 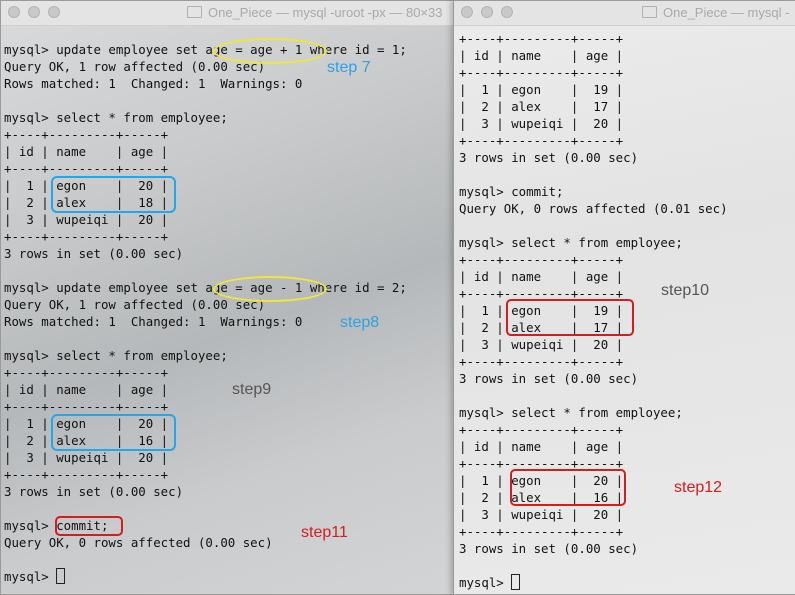 I want to click on left-titlebar: One_Piece — mysql -uroot -px — 80×33, so click(x=227, y=13).